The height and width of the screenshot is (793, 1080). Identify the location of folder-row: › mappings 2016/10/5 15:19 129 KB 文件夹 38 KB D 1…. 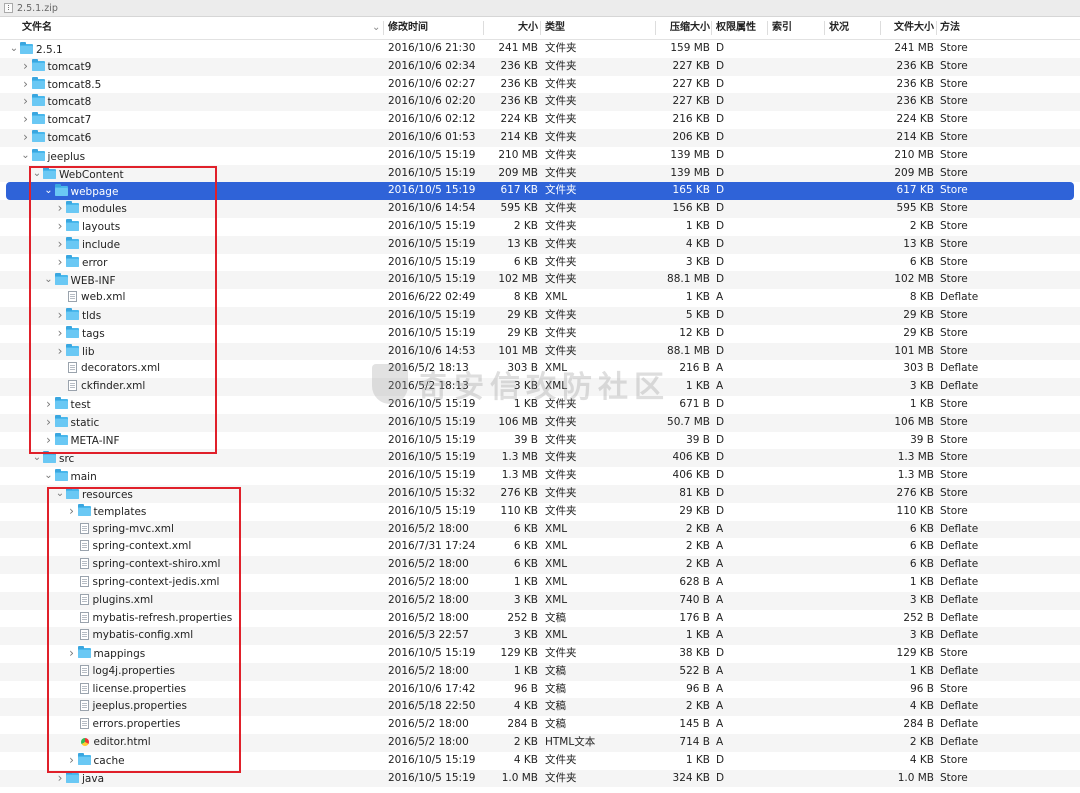
(540, 654).